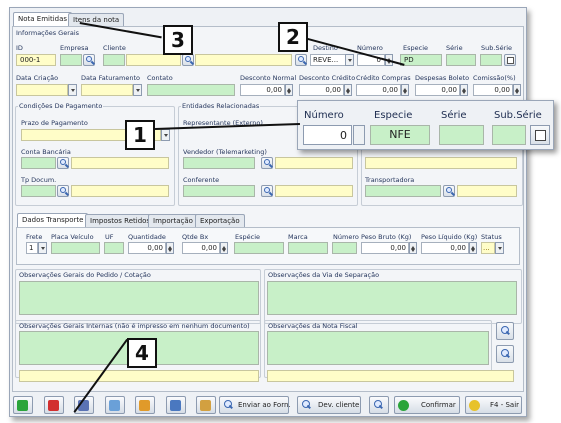 The height and width of the screenshot is (423, 561). I want to click on delete-button, so click(54, 405).